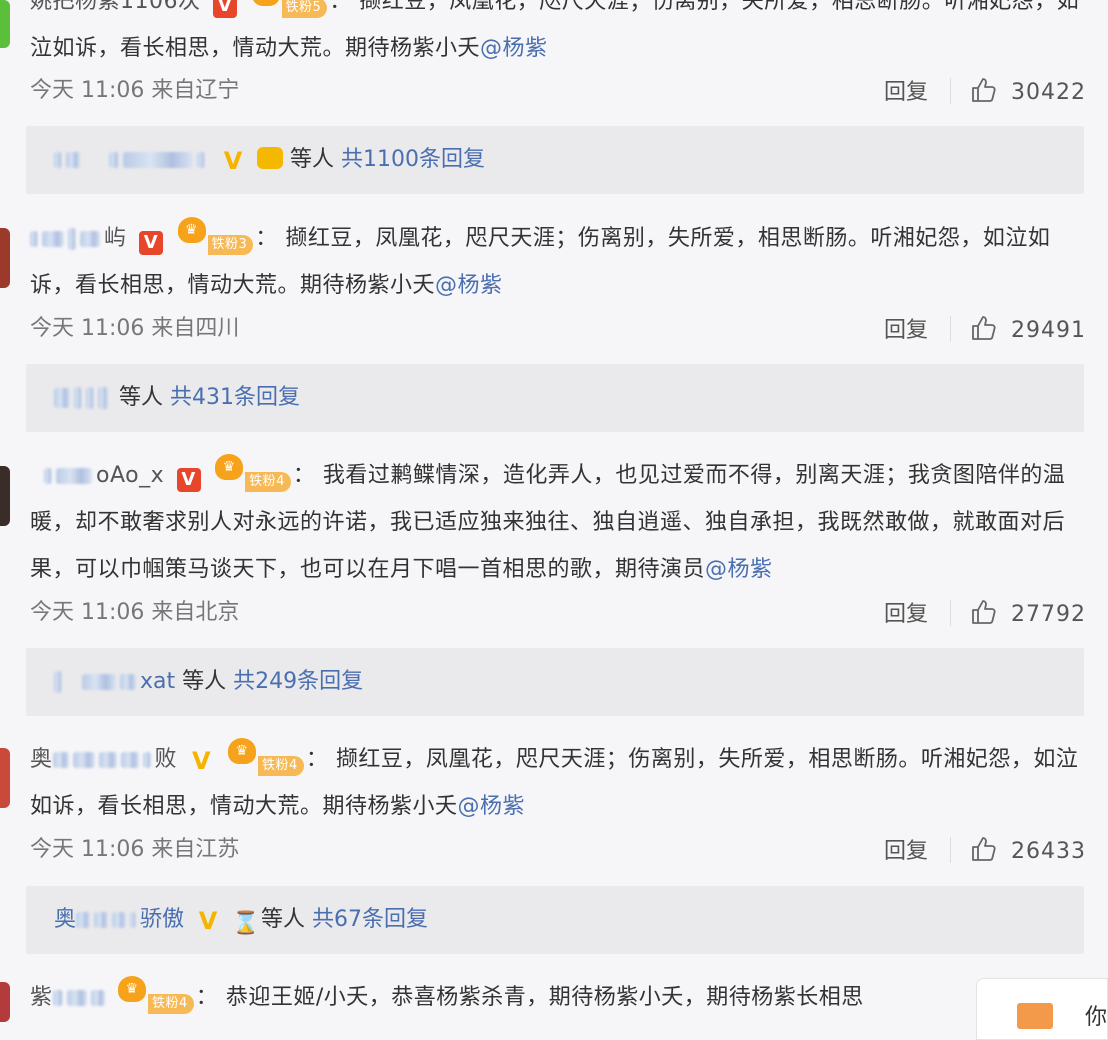 The width and height of the screenshot is (1108, 1040). Describe the element at coordinates (135, 328) in the screenshot. I see `timestamp: 今天 11:06 来自四川` at that location.